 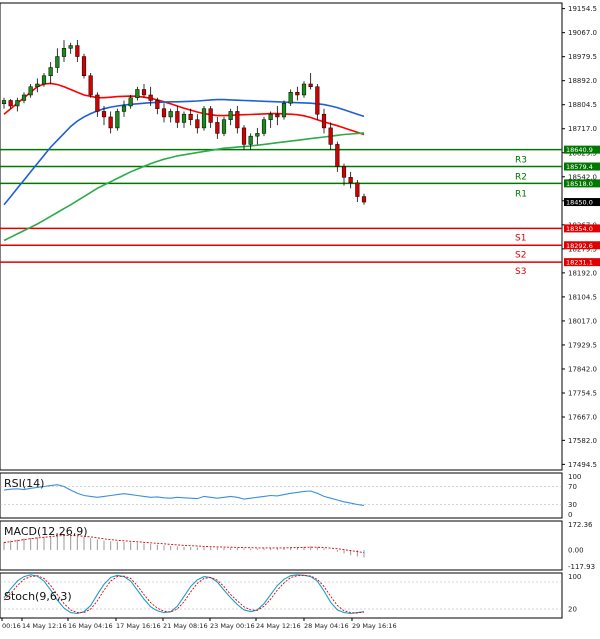 What do you see at coordinates (581, 567) in the screenshot?
I see `macd-tick-label: -117.93` at bounding box center [581, 567].